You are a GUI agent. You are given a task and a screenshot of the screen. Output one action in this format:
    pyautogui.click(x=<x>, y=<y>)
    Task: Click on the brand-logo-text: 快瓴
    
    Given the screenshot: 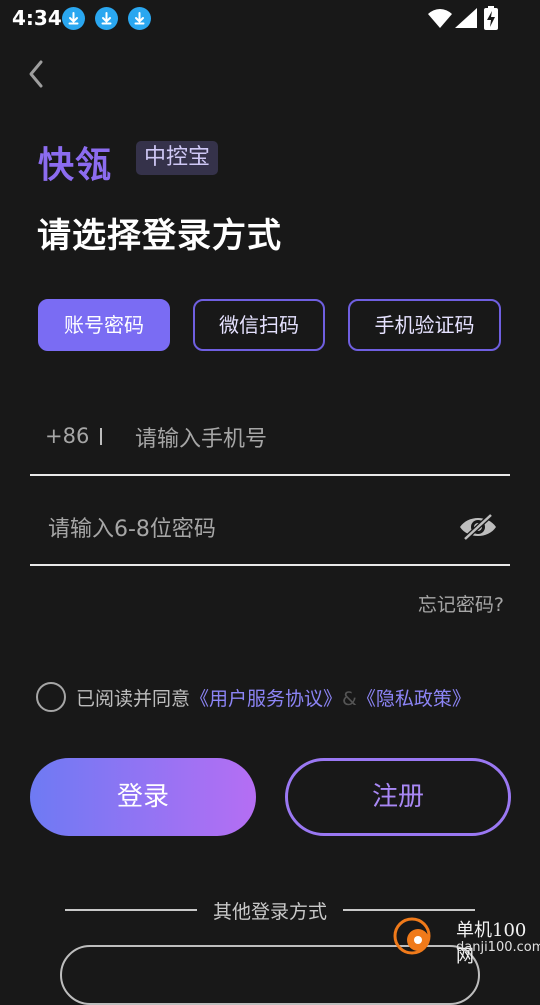 What is the action you would take?
    pyautogui.click(x=75, y=165)
    